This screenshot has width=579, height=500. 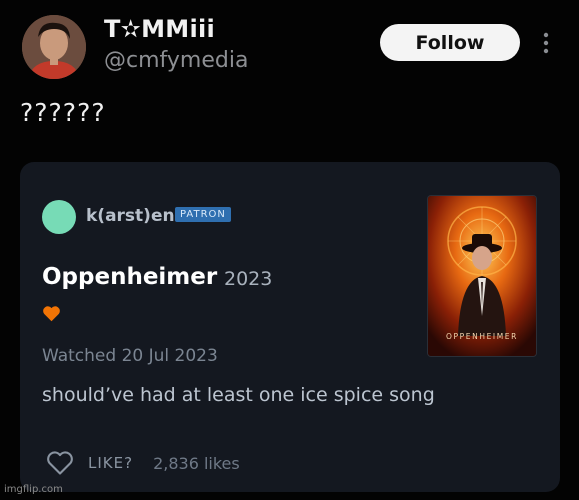 What do you see at coordinates (482, 336) in the screenshot?
I see `poster-caption: OPPENHEIMER` at bounding box center [482, 336].